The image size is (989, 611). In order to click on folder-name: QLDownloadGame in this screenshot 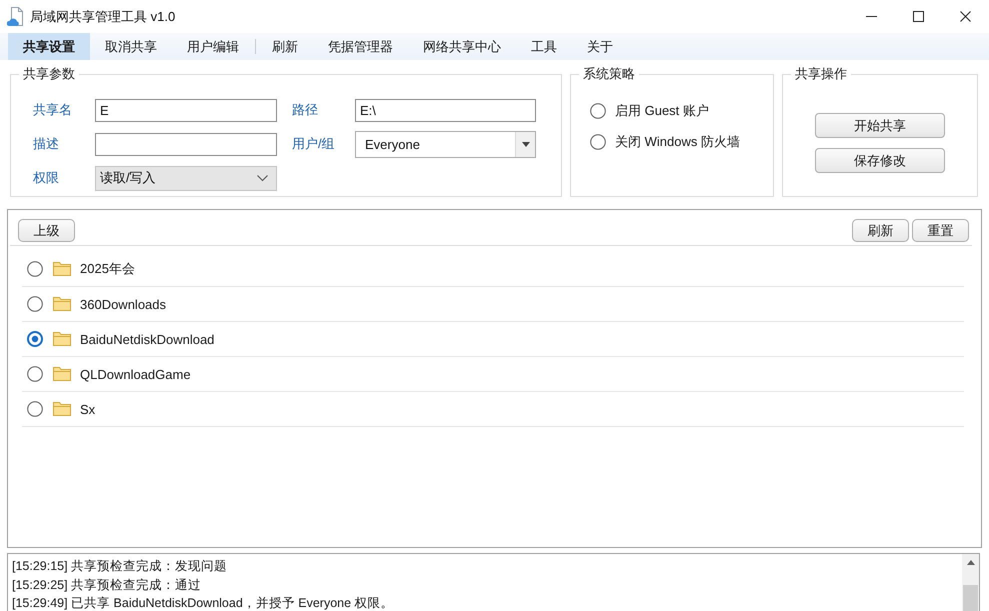, I will do `click(135, 374)`.